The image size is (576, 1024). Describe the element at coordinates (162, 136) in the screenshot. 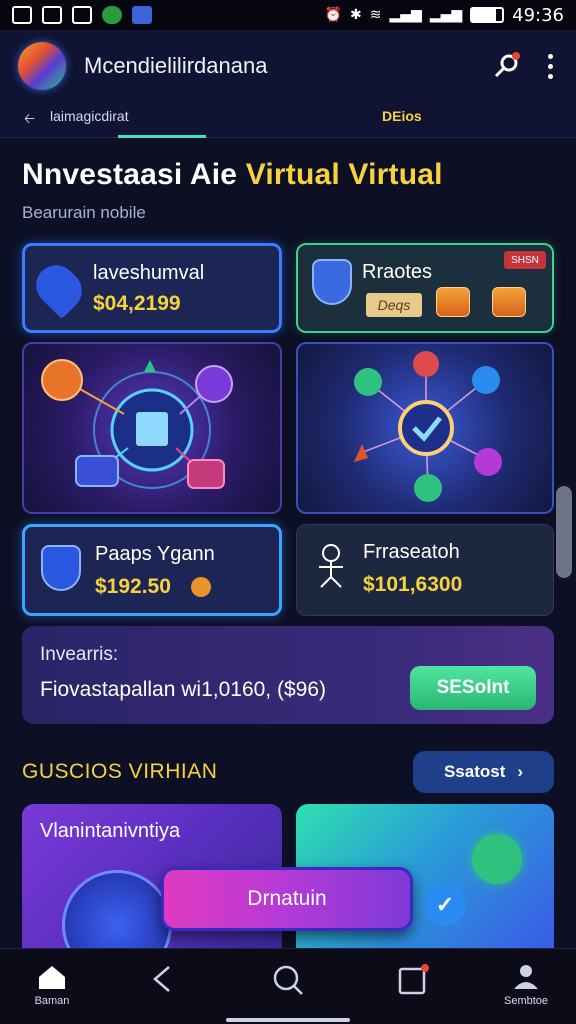

I see `tab-indicator` at that location.